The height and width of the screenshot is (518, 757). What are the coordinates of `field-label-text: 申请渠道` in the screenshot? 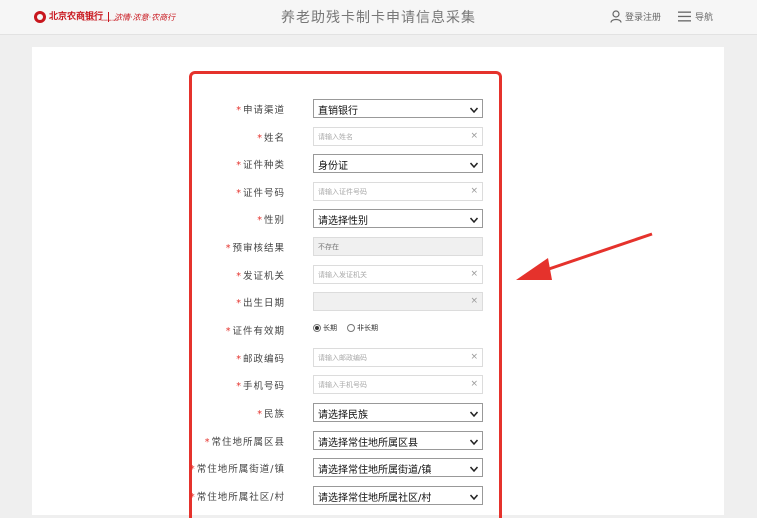 It's located at (263, 110).